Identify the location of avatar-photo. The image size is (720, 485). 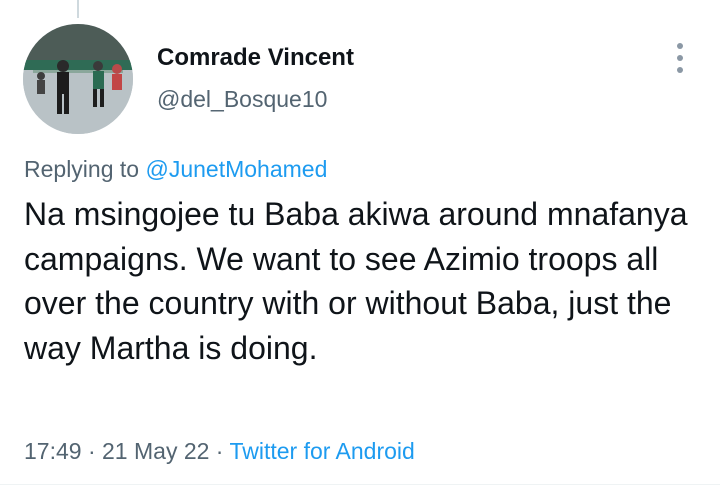
(78, 79).